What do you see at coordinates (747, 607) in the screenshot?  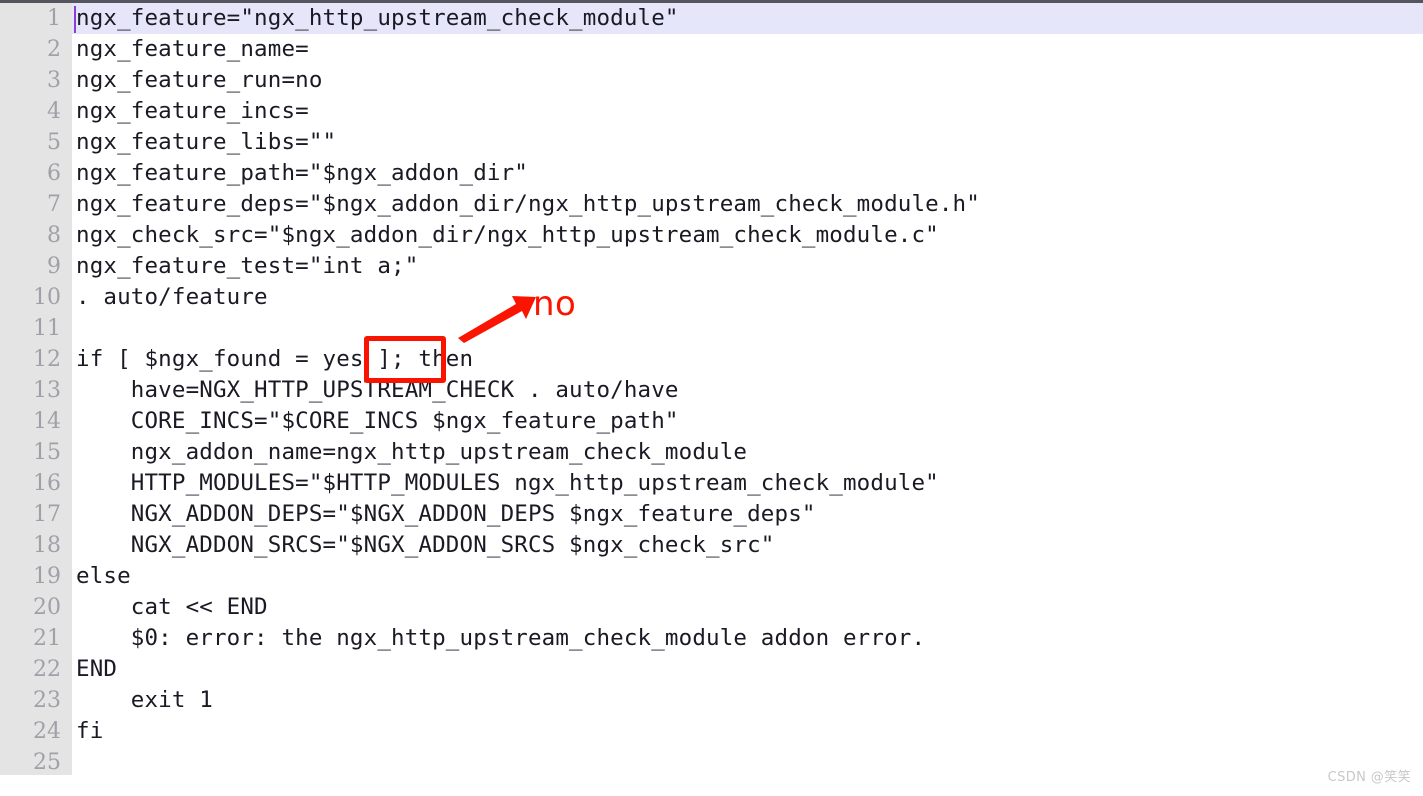 I see `code-line: cat << END` at bounding box center [747, 607].